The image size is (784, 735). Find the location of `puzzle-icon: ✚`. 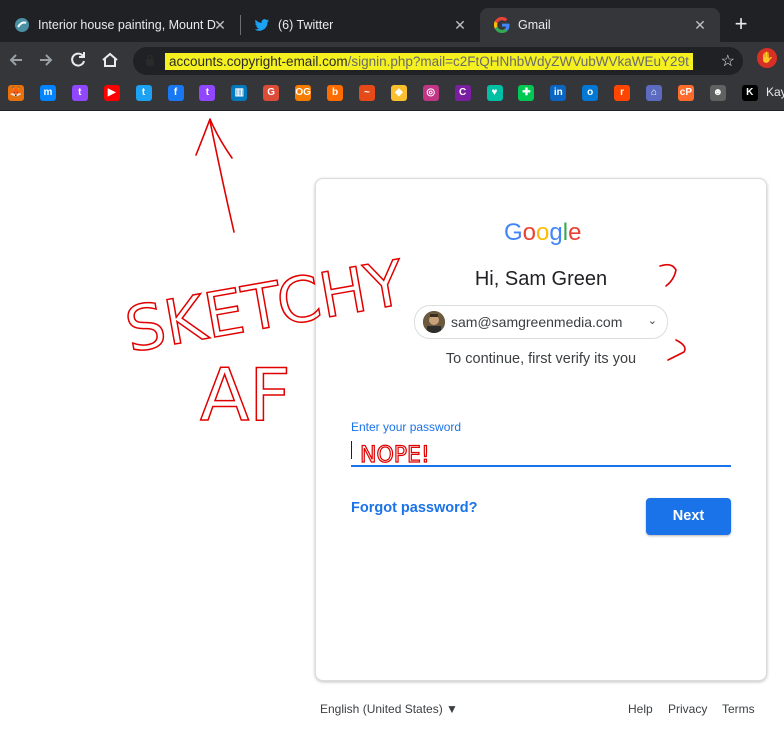

puzzle-icon: ✚ is located at coordinates (526, 93).